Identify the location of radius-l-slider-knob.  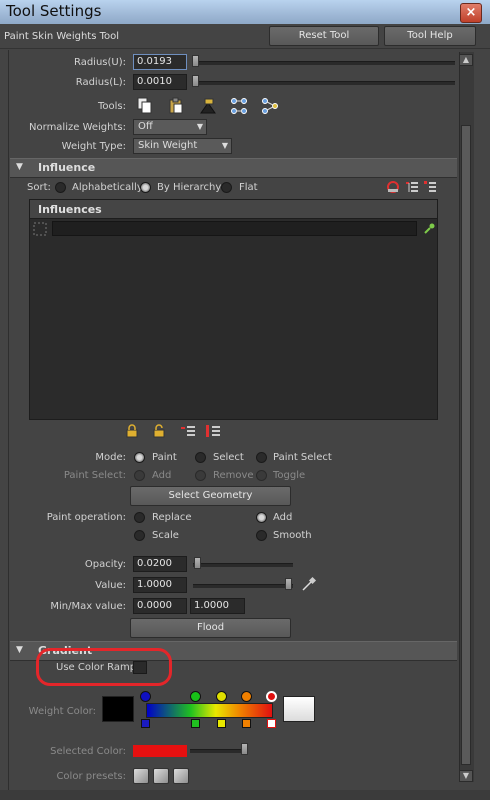
(195, 81).